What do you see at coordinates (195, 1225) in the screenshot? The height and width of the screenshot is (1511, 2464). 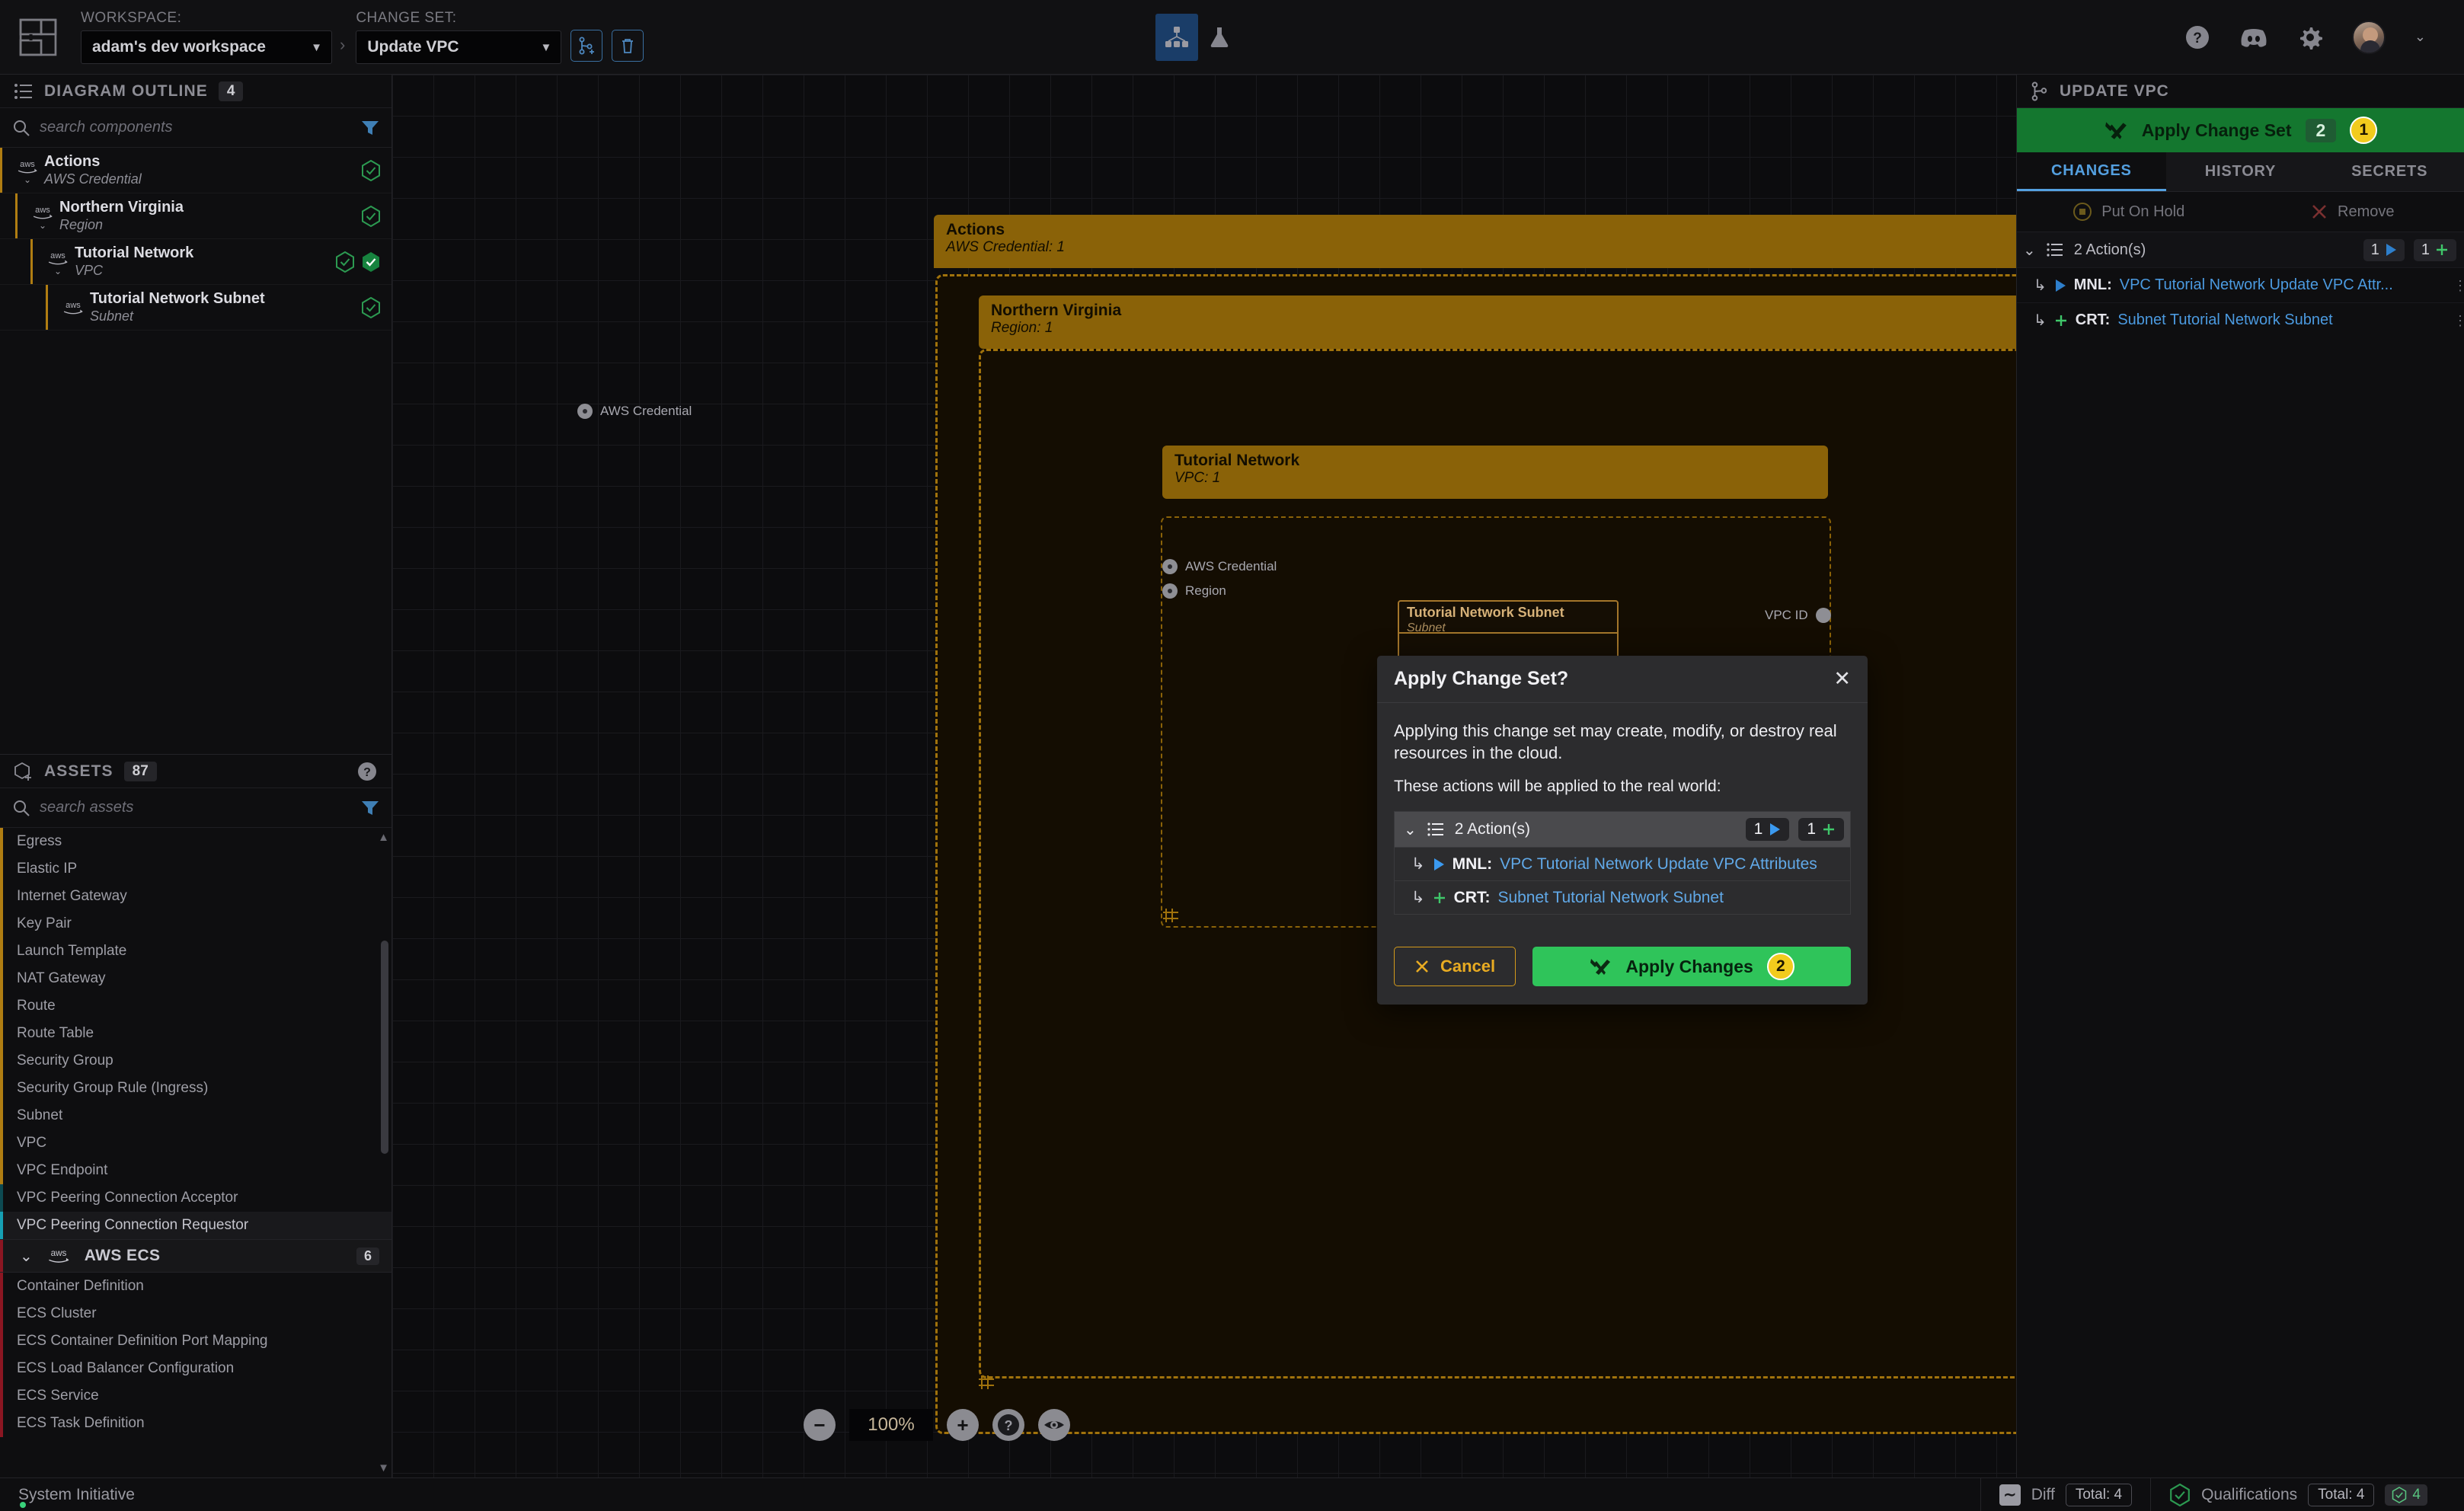 I see `asset-row: VPC Peering Connection Requestor` at bounding box center [195, 1225].